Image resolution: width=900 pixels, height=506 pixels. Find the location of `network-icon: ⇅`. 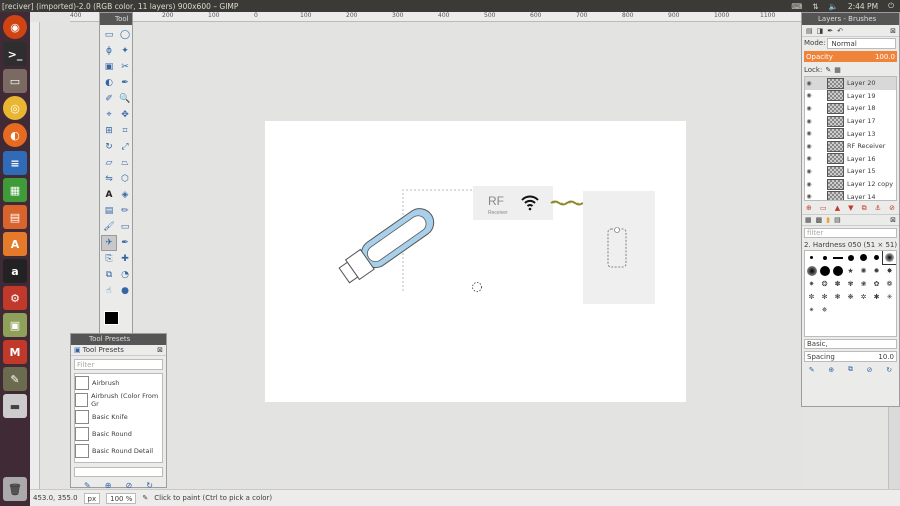

network-icon: ⇅ is located at coordinates (815, 6).